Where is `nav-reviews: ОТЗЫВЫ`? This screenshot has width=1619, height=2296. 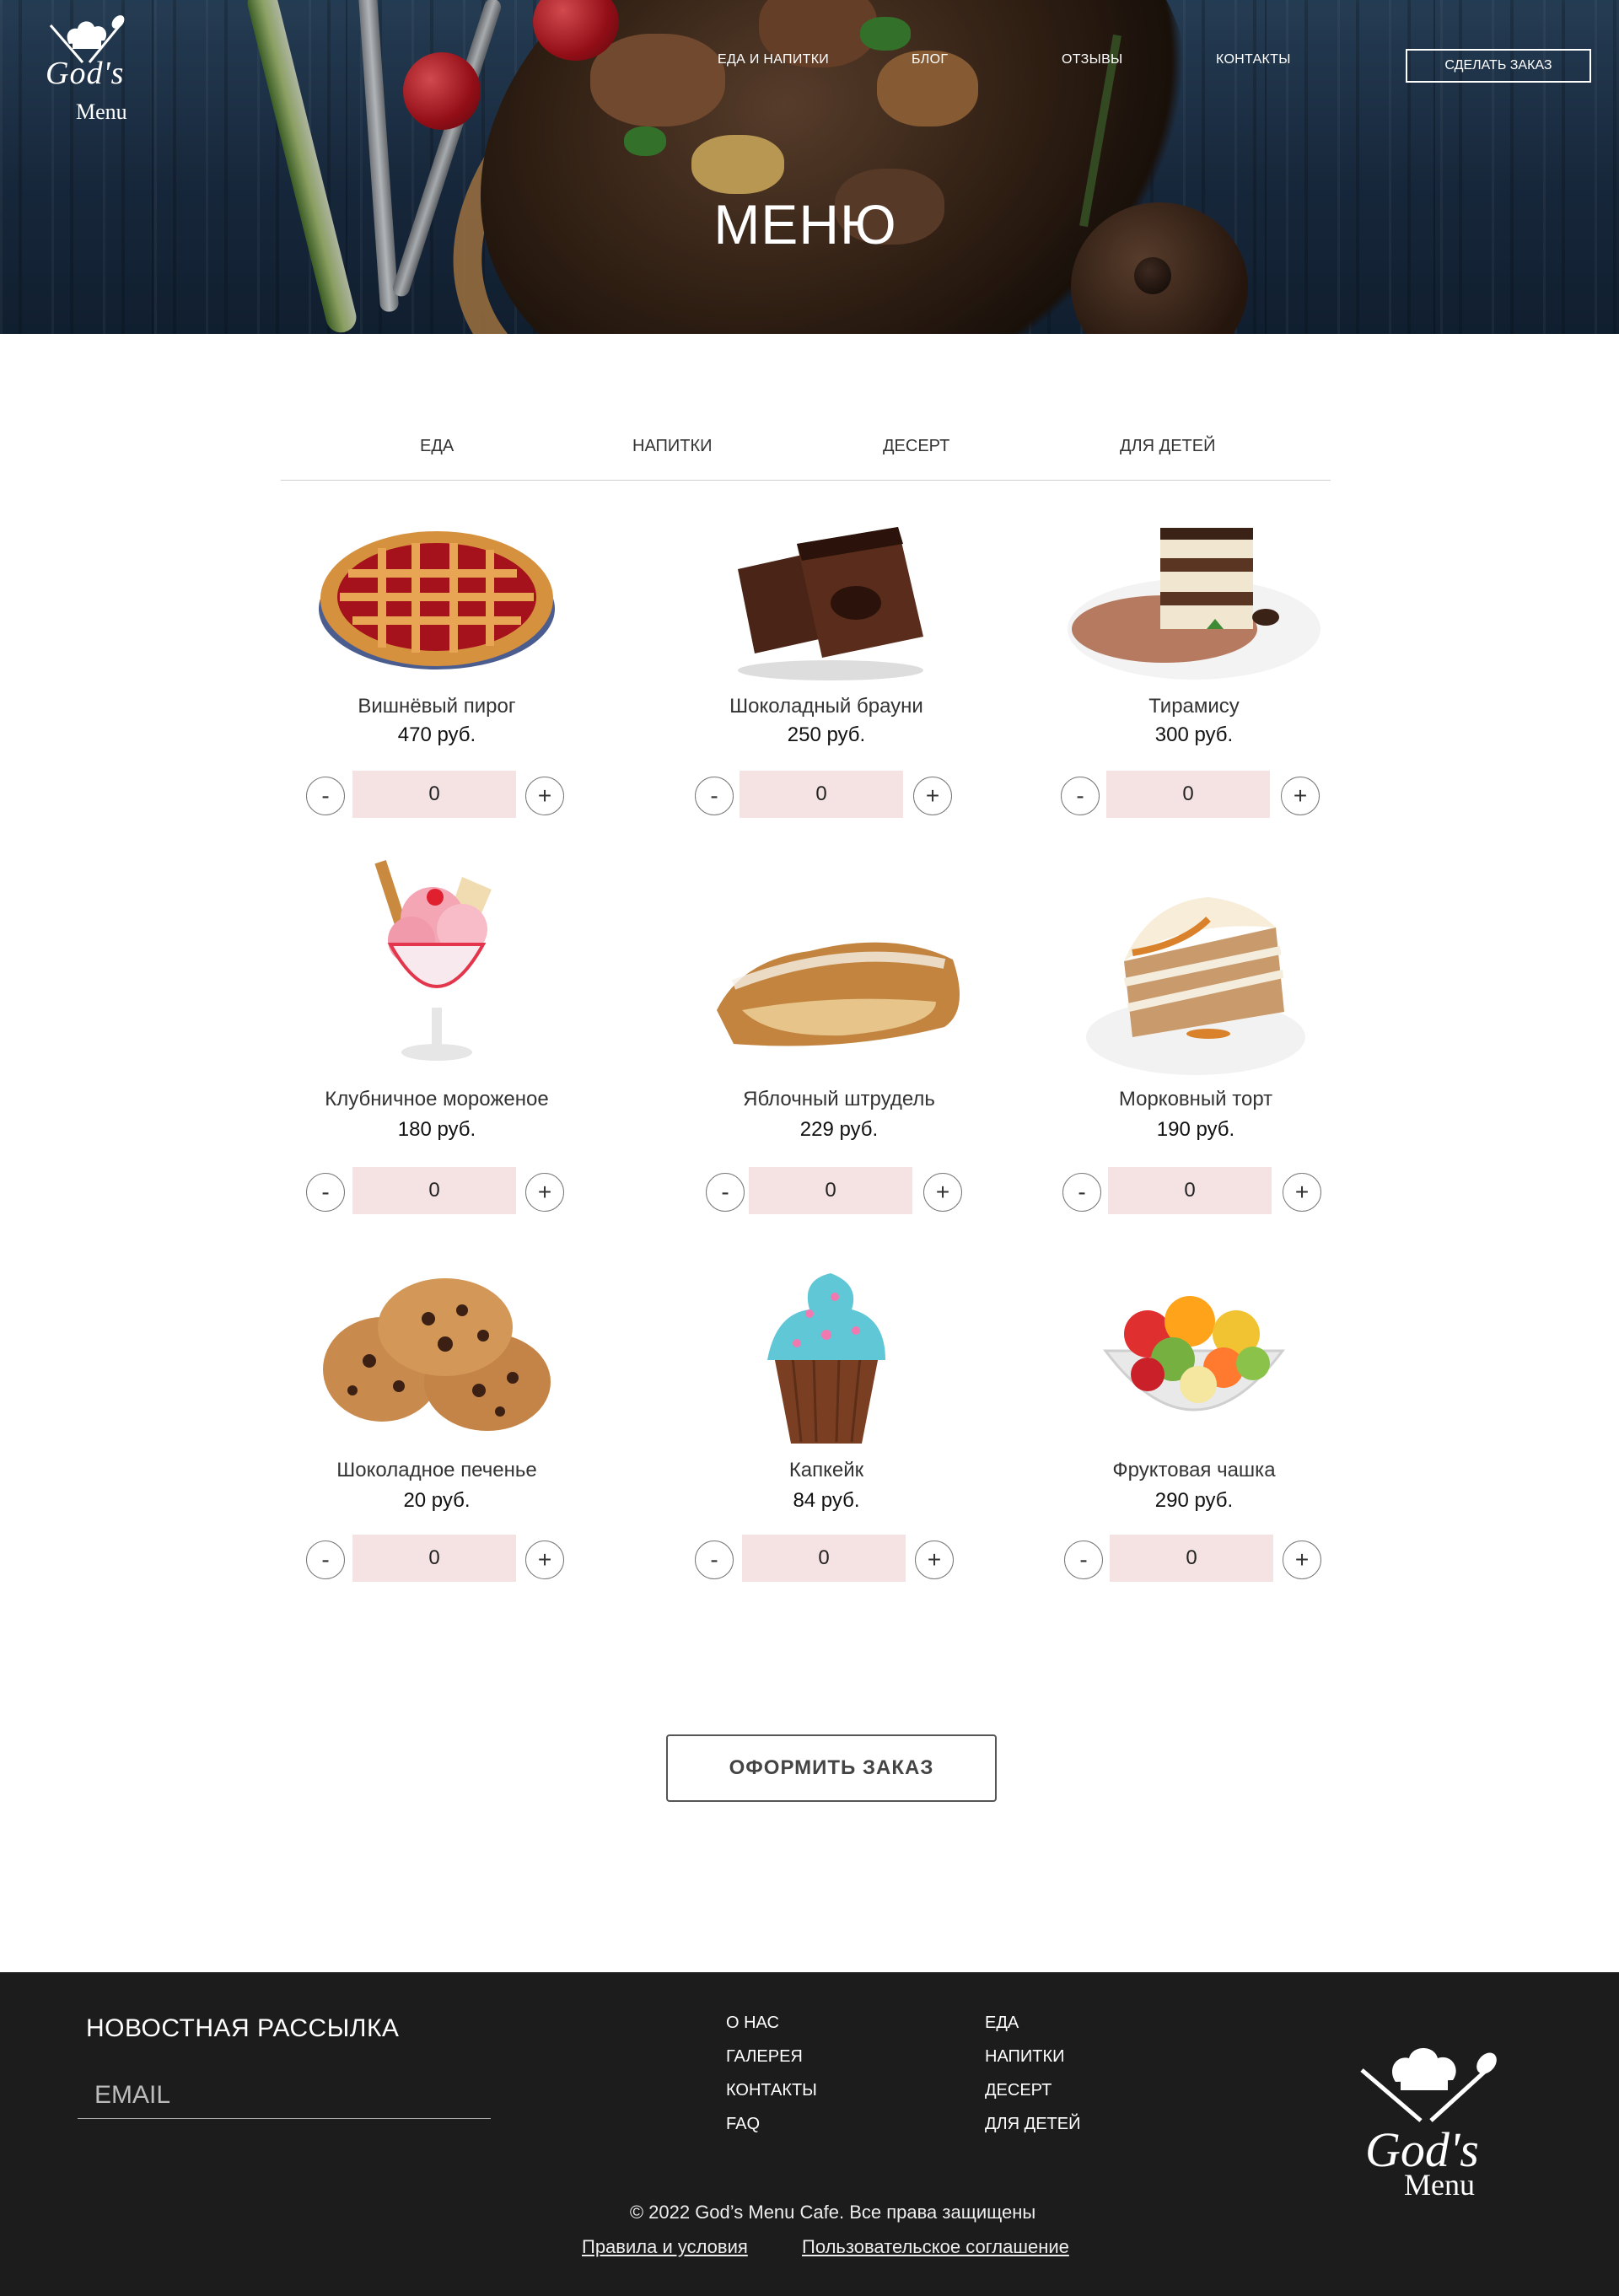
nav-reviews: ОТЗЫВЫ is located at coordinates (1092, 59).